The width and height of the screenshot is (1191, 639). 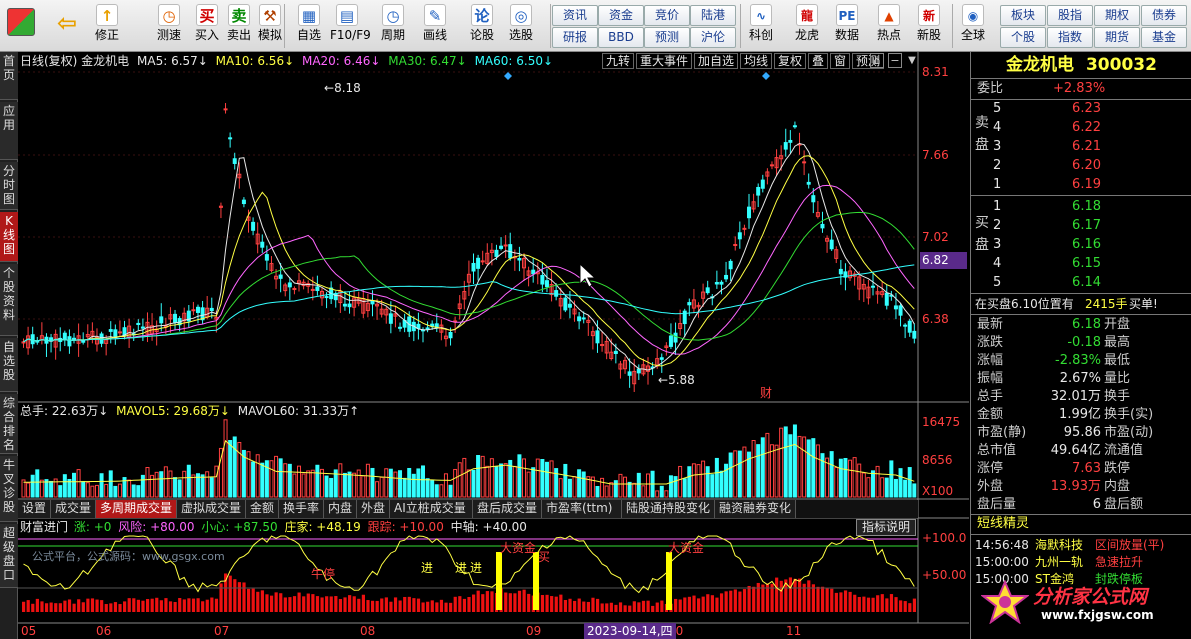 What do you see at coordinates (9, 131) in the screenshot?
I see `leftnav-item-1: 应用` at bounding box center [9, 131].